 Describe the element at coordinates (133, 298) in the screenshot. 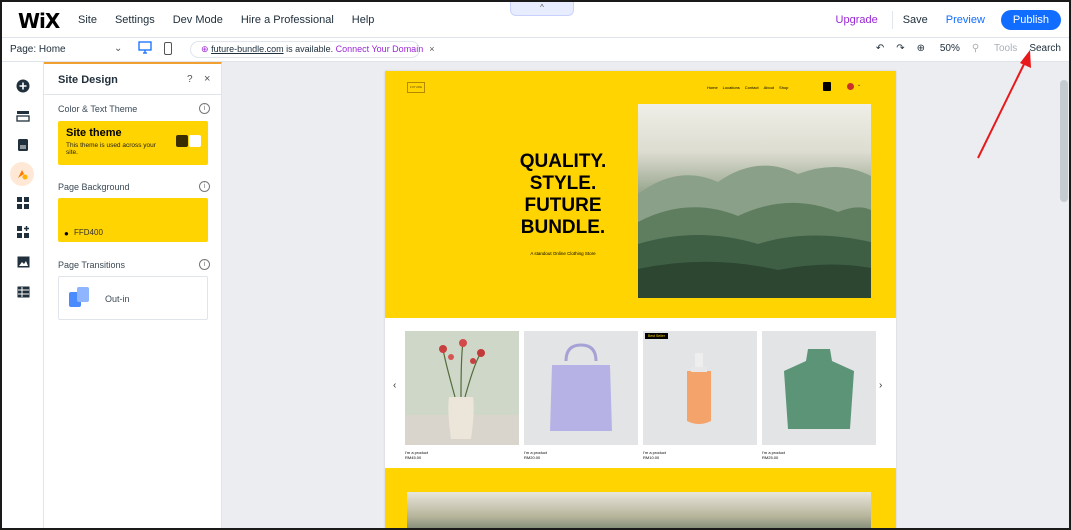

I see `page-transition-card: Out-in` at that location.